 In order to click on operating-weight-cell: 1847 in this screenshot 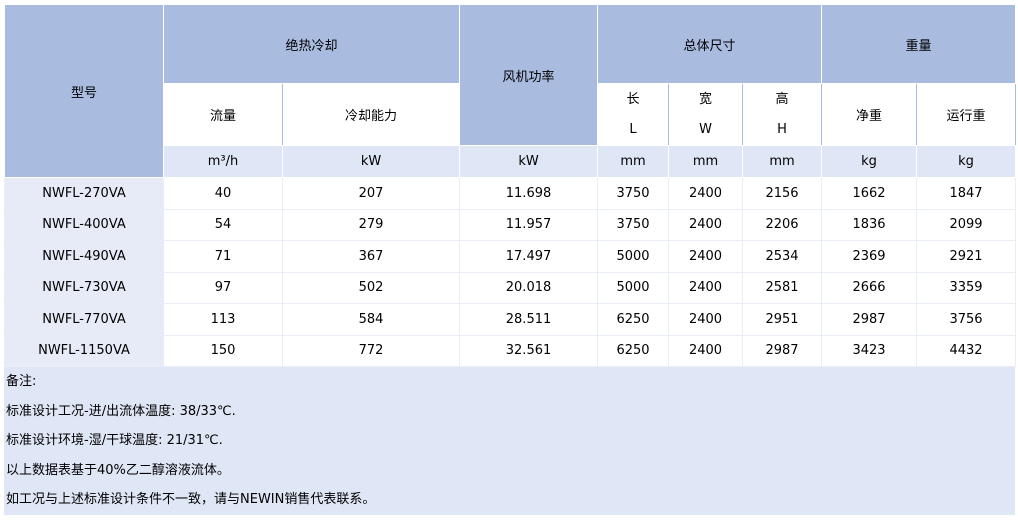, I will do `click(966, 193)`.